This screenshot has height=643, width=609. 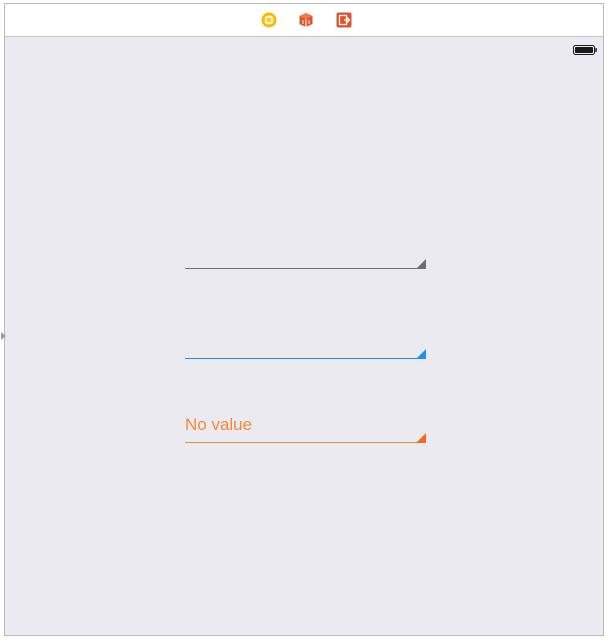 What do you see at coordinates (585, 48) in the screenshot?
I see `battery-icon` at bounding box center [585, 48].